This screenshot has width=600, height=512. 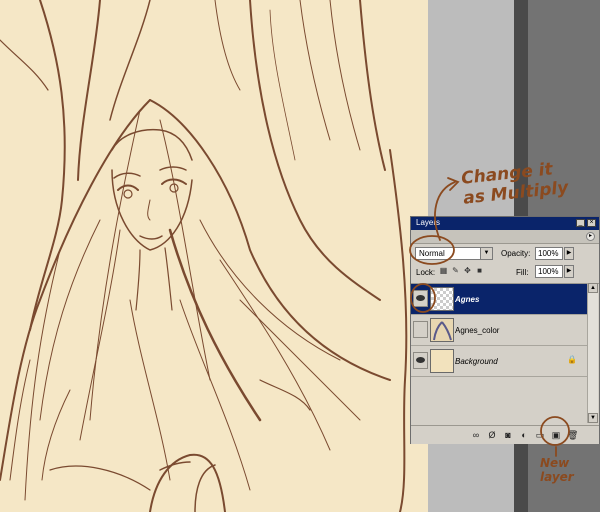 I want to click on lock-all-icon: ■, so click(x=479, y=271).